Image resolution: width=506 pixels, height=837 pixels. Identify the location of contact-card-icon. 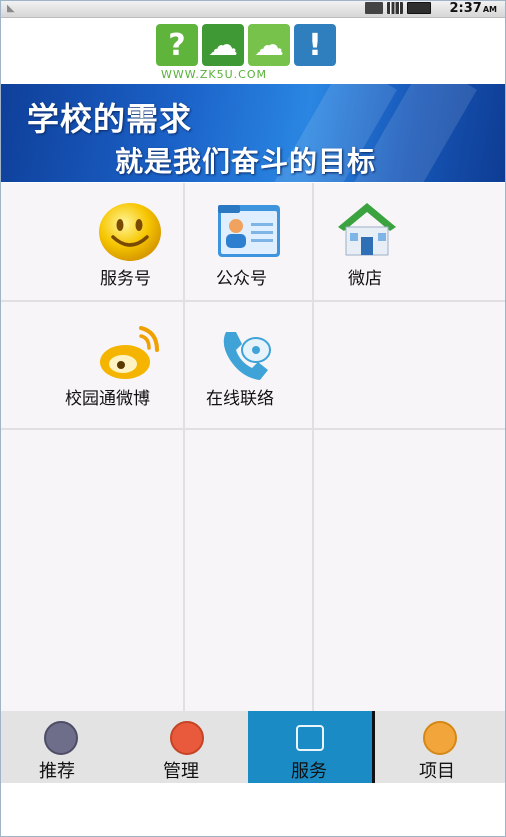
(249, 231).